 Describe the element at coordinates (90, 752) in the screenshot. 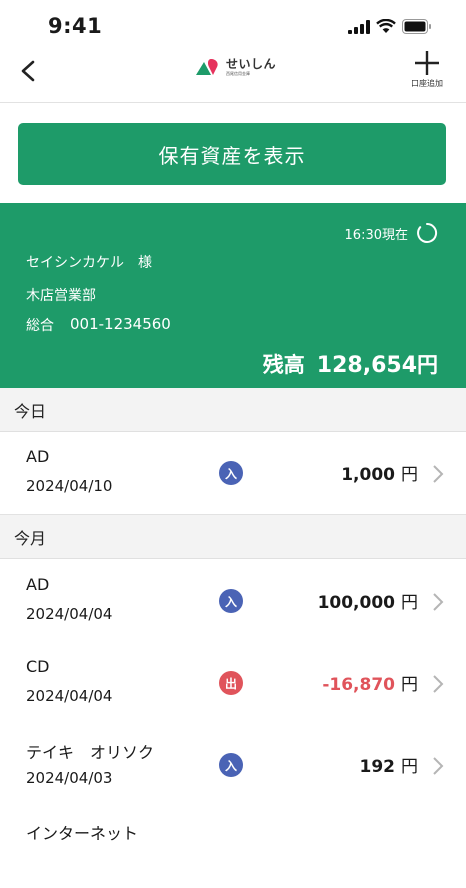

I see `transaction-name: テイキ オリソク` at that location.